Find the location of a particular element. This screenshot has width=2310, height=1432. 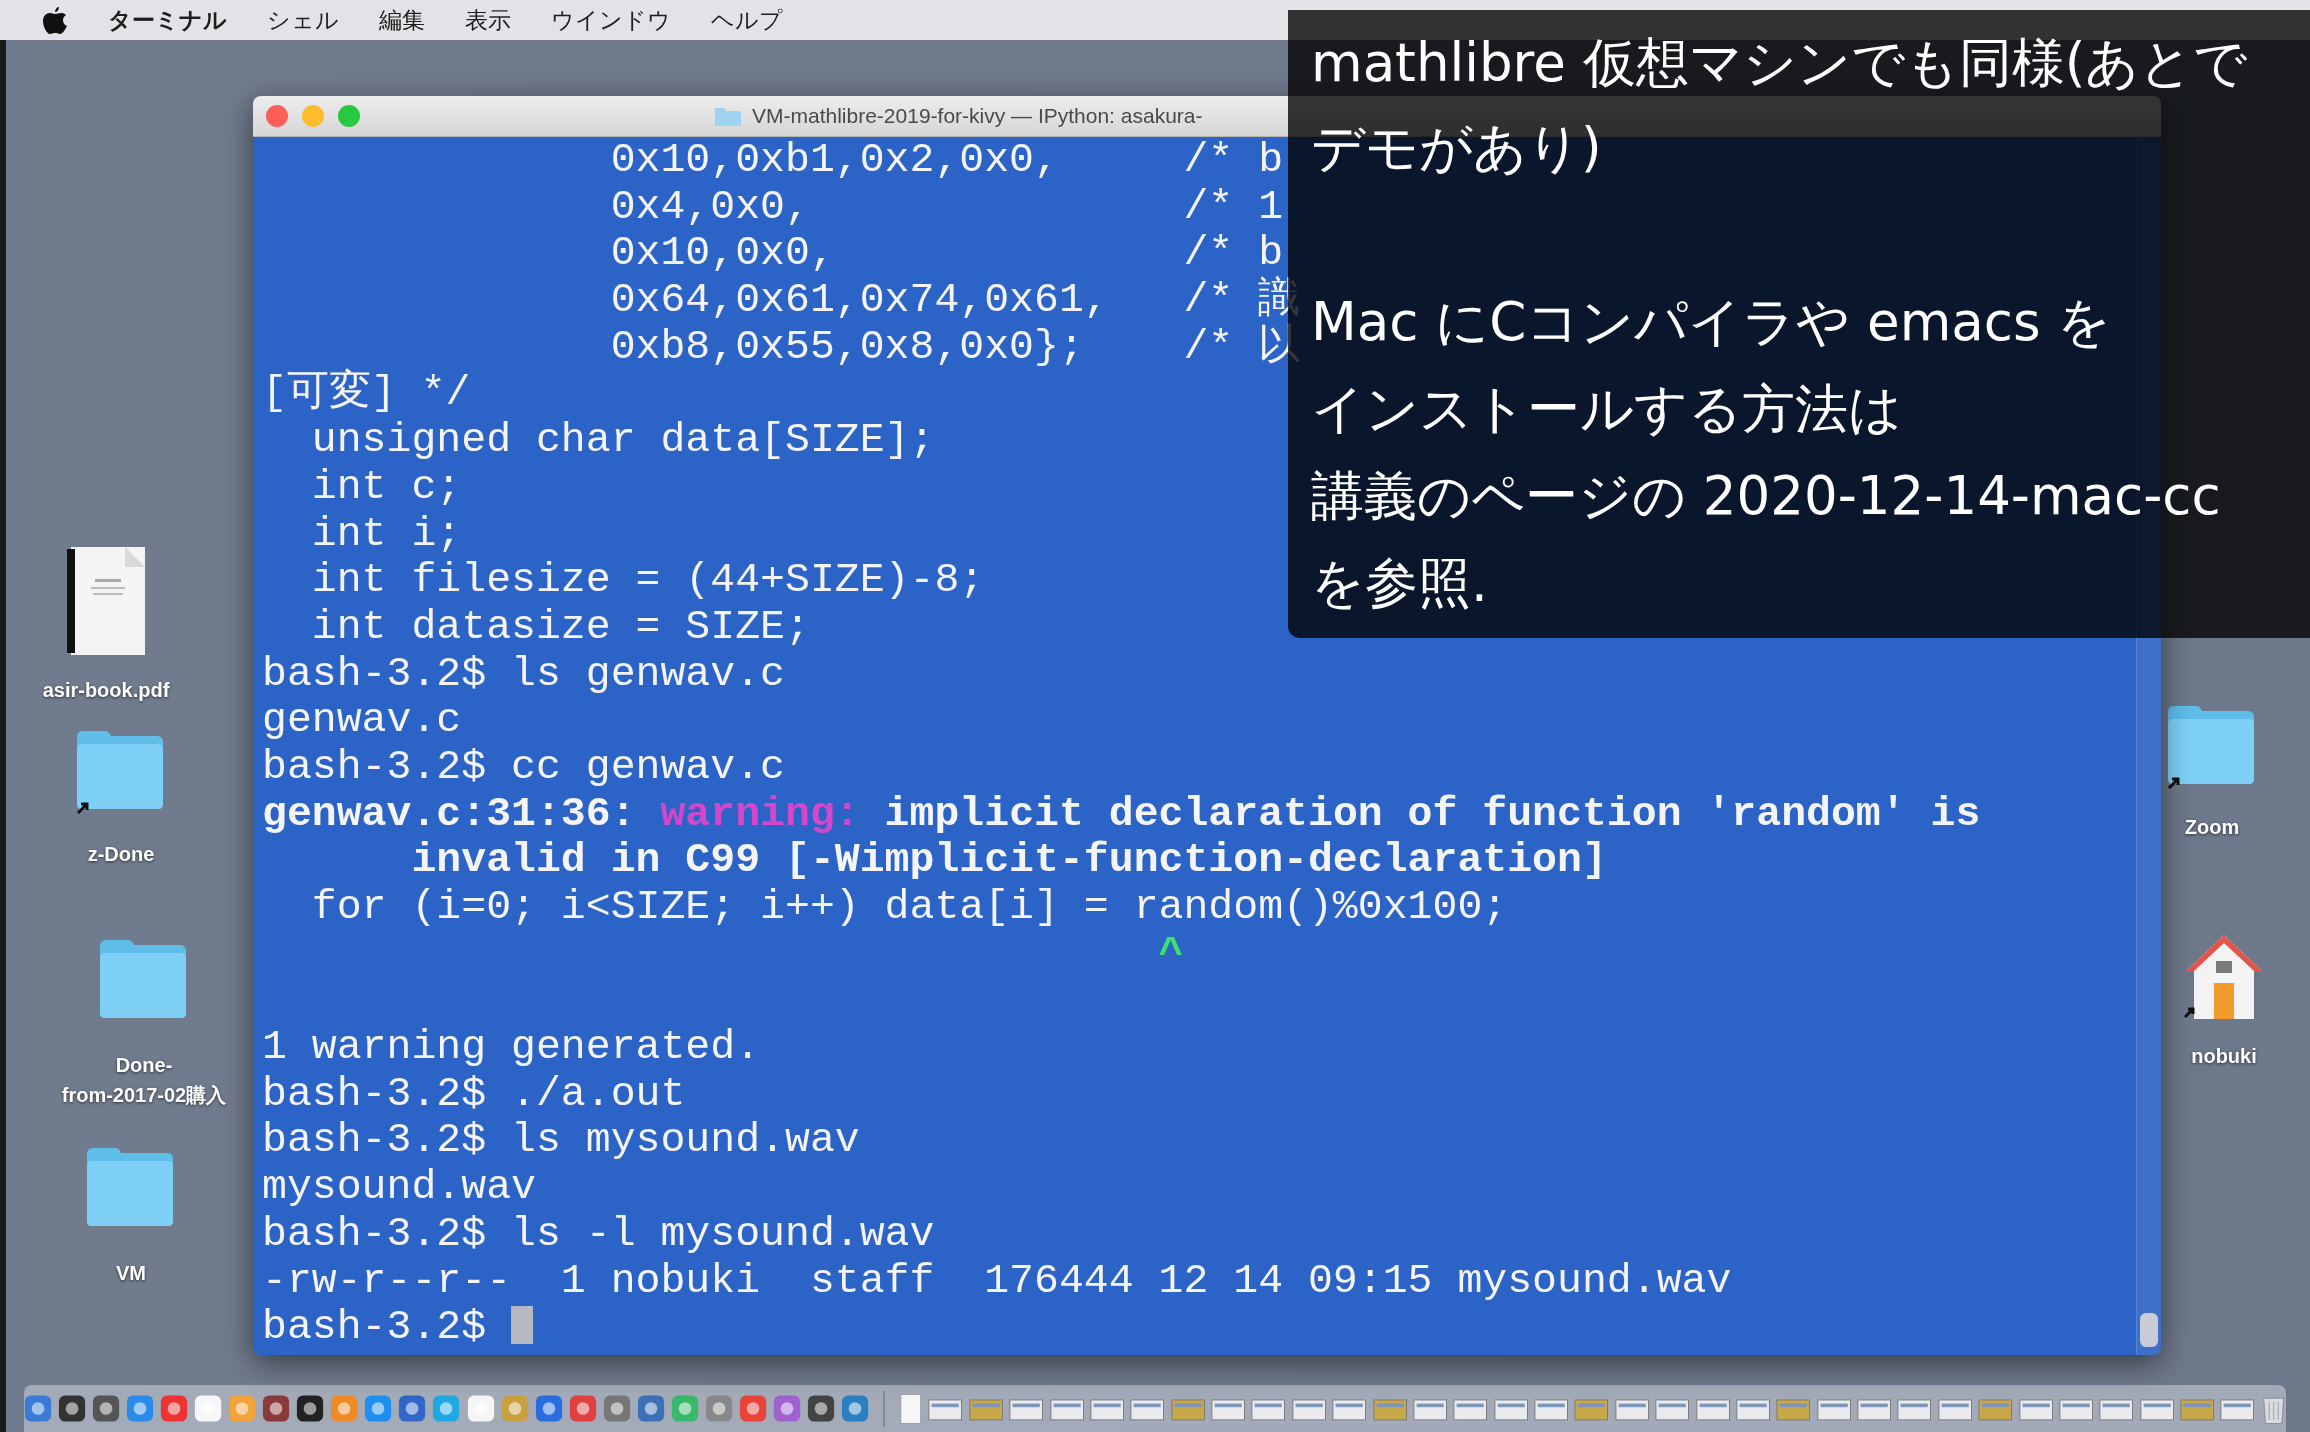

terminal-line: bash-3.2$ ./a.out is located at coordinates (474, 1093).